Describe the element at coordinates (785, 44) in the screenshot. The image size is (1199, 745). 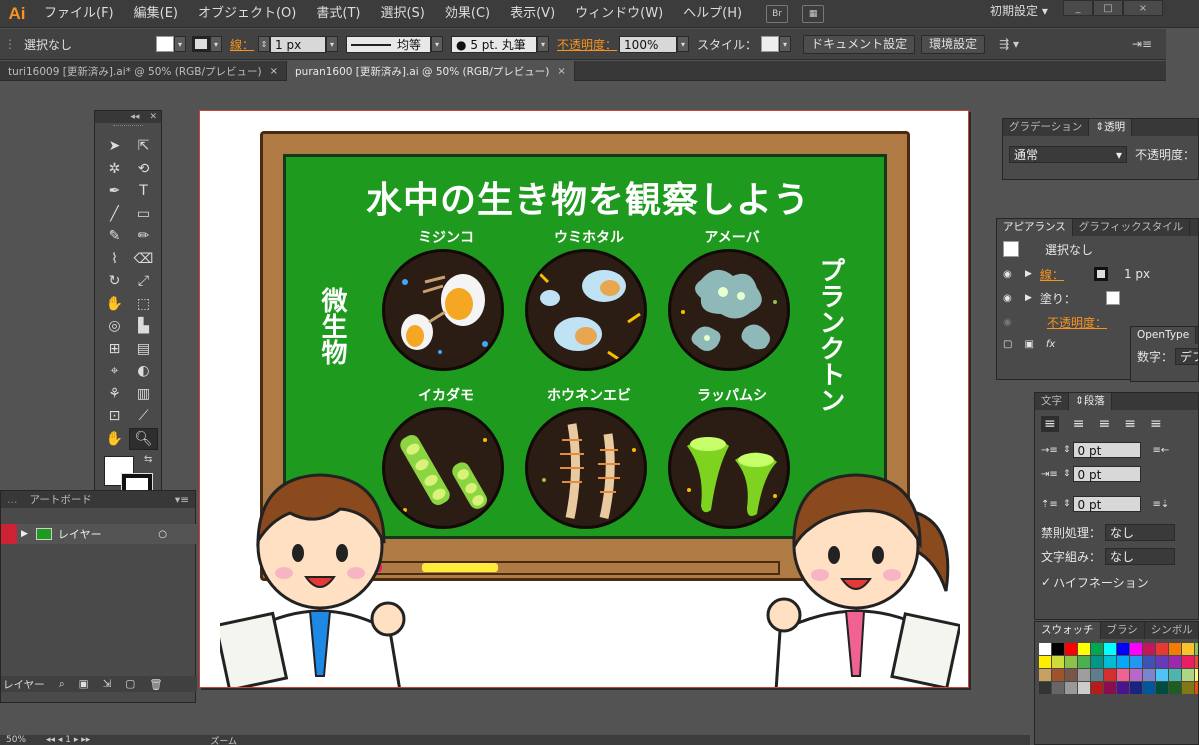
I see `style-dropdown: ▾` at that location.